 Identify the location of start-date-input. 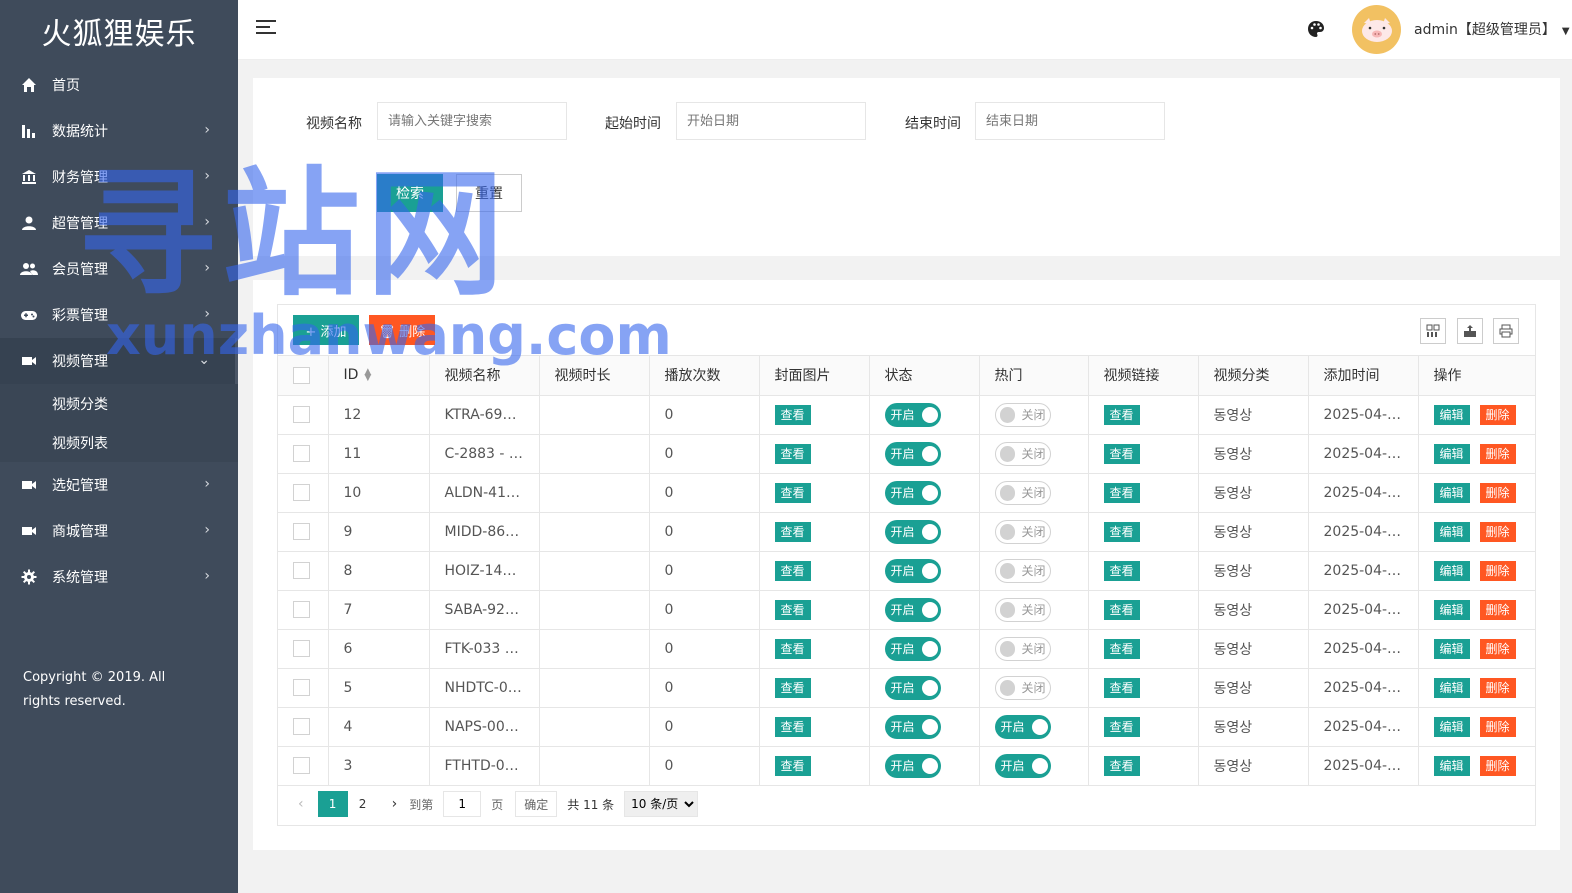
(771, 121).